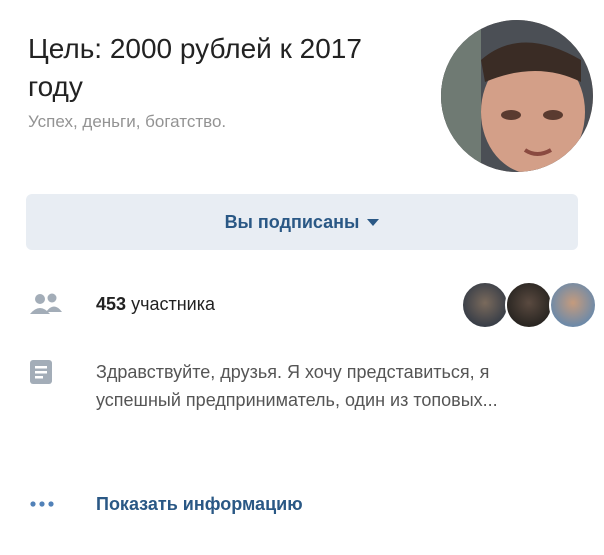 This screenshot has height=555, width=604. What do you see at coordinates (195, 67) in the screenshot?
I see `group-title: Цель: 2000 рублей к 2017 году` at bounding box center [195, 67].